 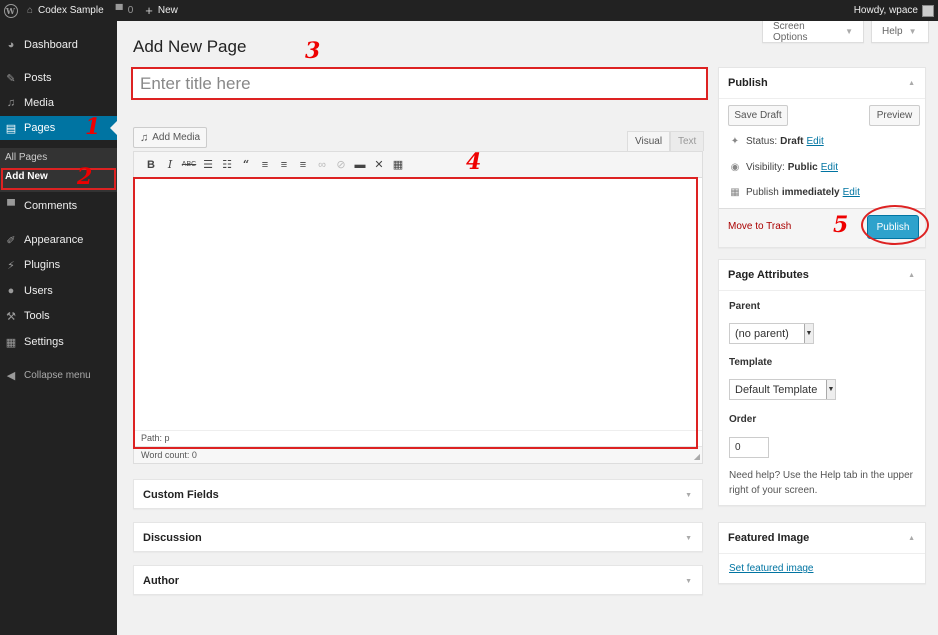 I want to click on fullscreen-icon: ✕, so click(x=379, y=165).